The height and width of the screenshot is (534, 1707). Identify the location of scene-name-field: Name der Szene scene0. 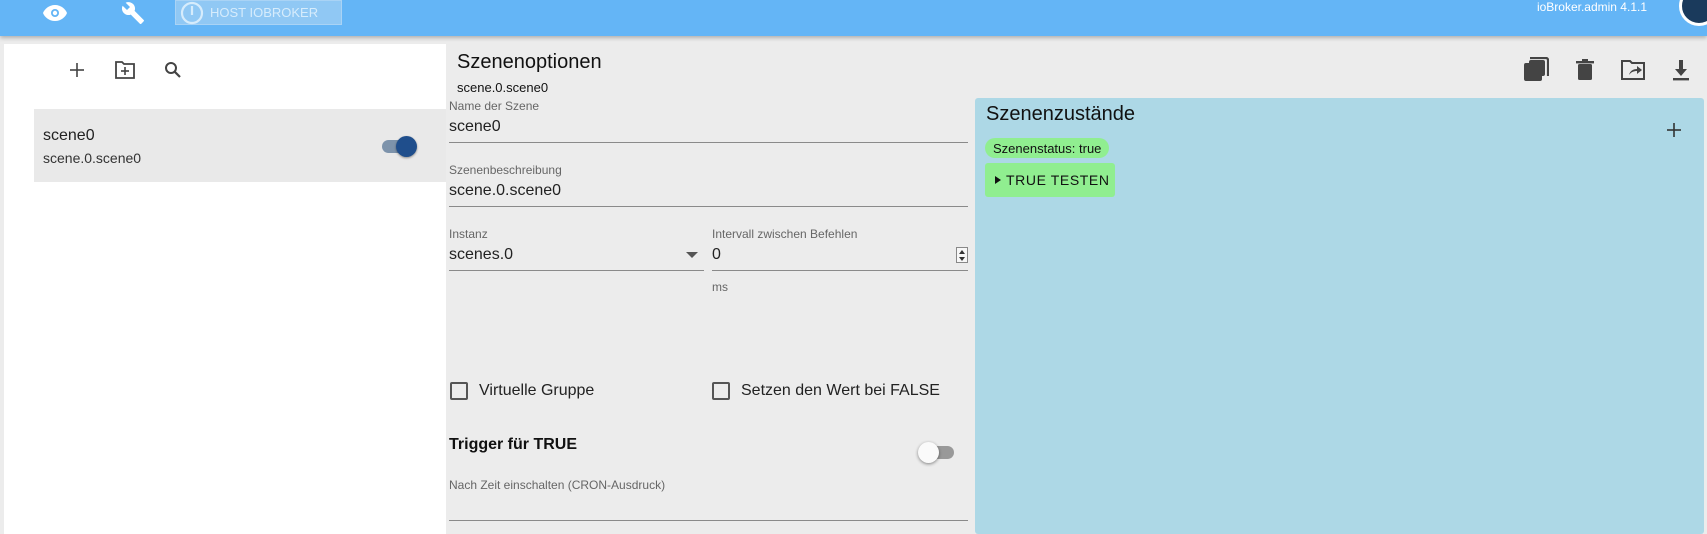
(708, 121).